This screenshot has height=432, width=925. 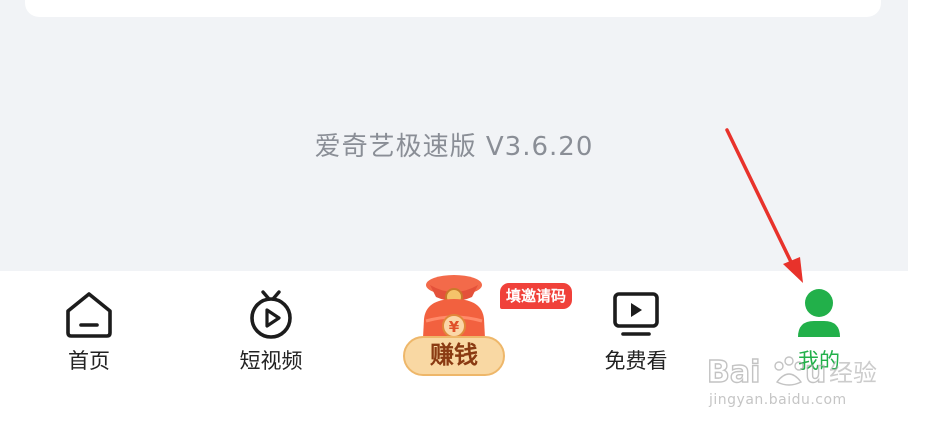 What do you see at coordinates (916, 135) in the screenshot?
I see `scroll-edge` at bounding box center [916, 135].